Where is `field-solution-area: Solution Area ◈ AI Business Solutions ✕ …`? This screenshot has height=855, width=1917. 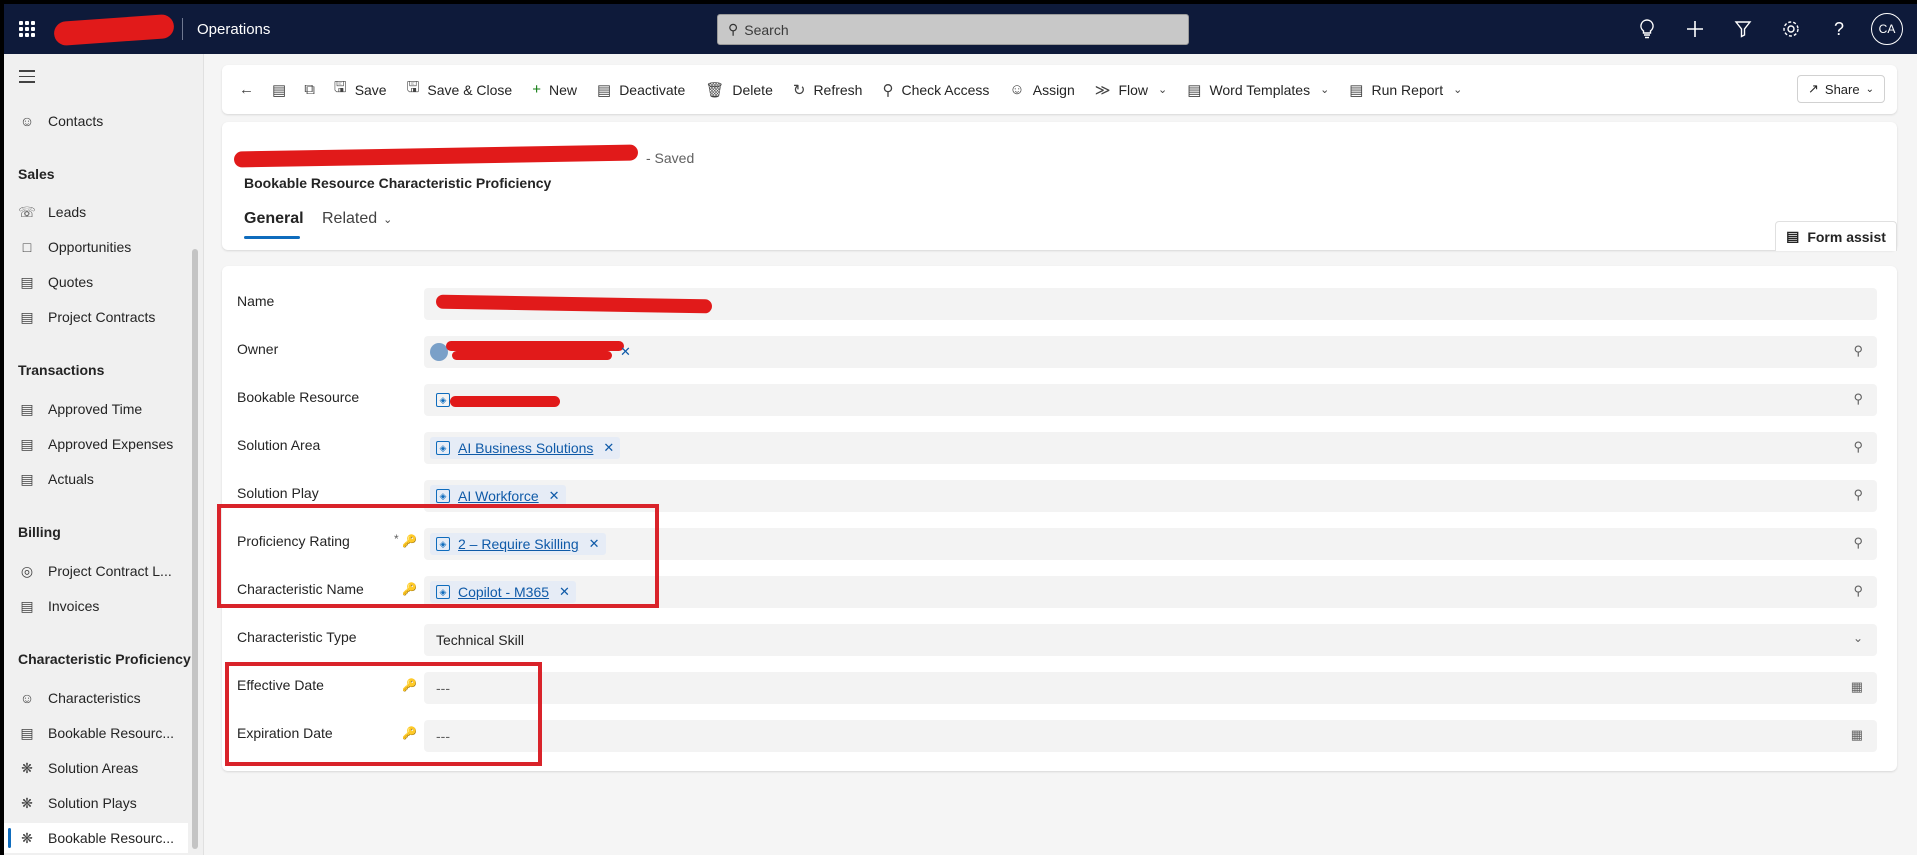 field-solution-area: Solution Area ◈ AI Business Solutions ✕ … is located at coordinates (1059, 451).